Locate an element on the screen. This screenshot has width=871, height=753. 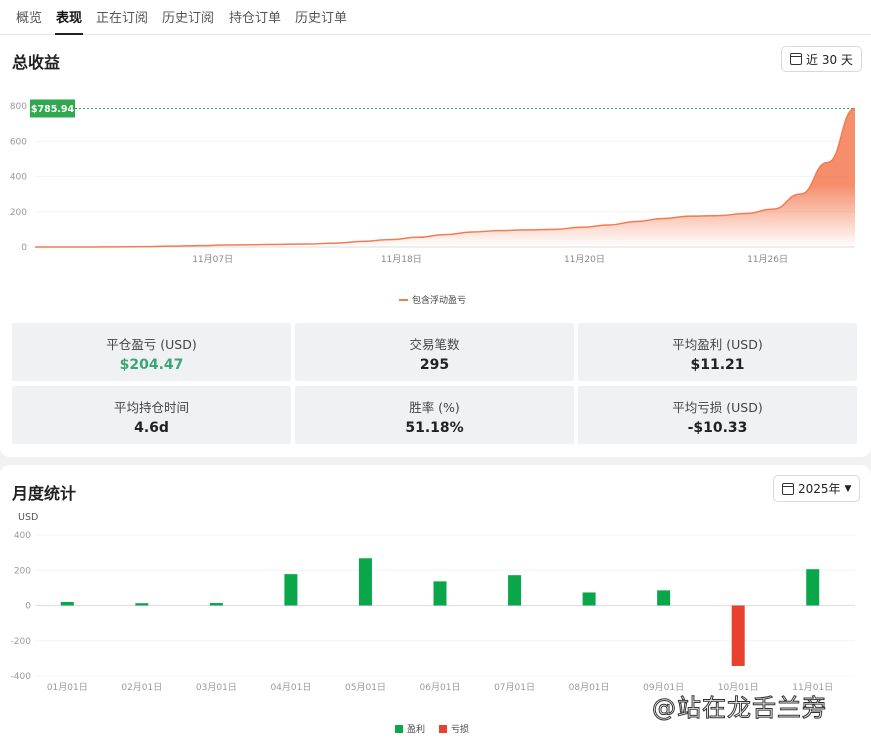
y-tick-label: -200 is located at coordinates (21, 642).